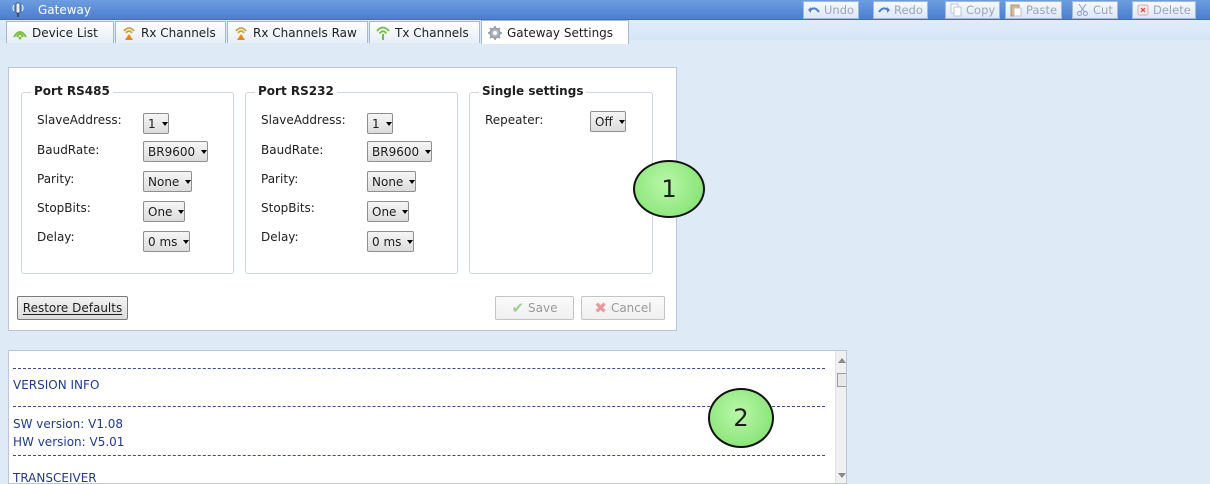  What do you see at coordinates (68, 424) in the screenshot?
I see `sw-version-text: SW version: V1.08` at bounding box center [68, 424].